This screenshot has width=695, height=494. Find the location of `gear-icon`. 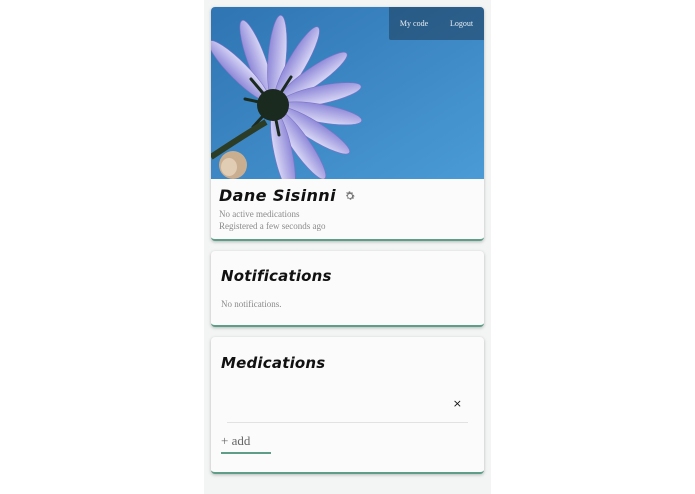

gear-icon is located at coordinates (350, 196).